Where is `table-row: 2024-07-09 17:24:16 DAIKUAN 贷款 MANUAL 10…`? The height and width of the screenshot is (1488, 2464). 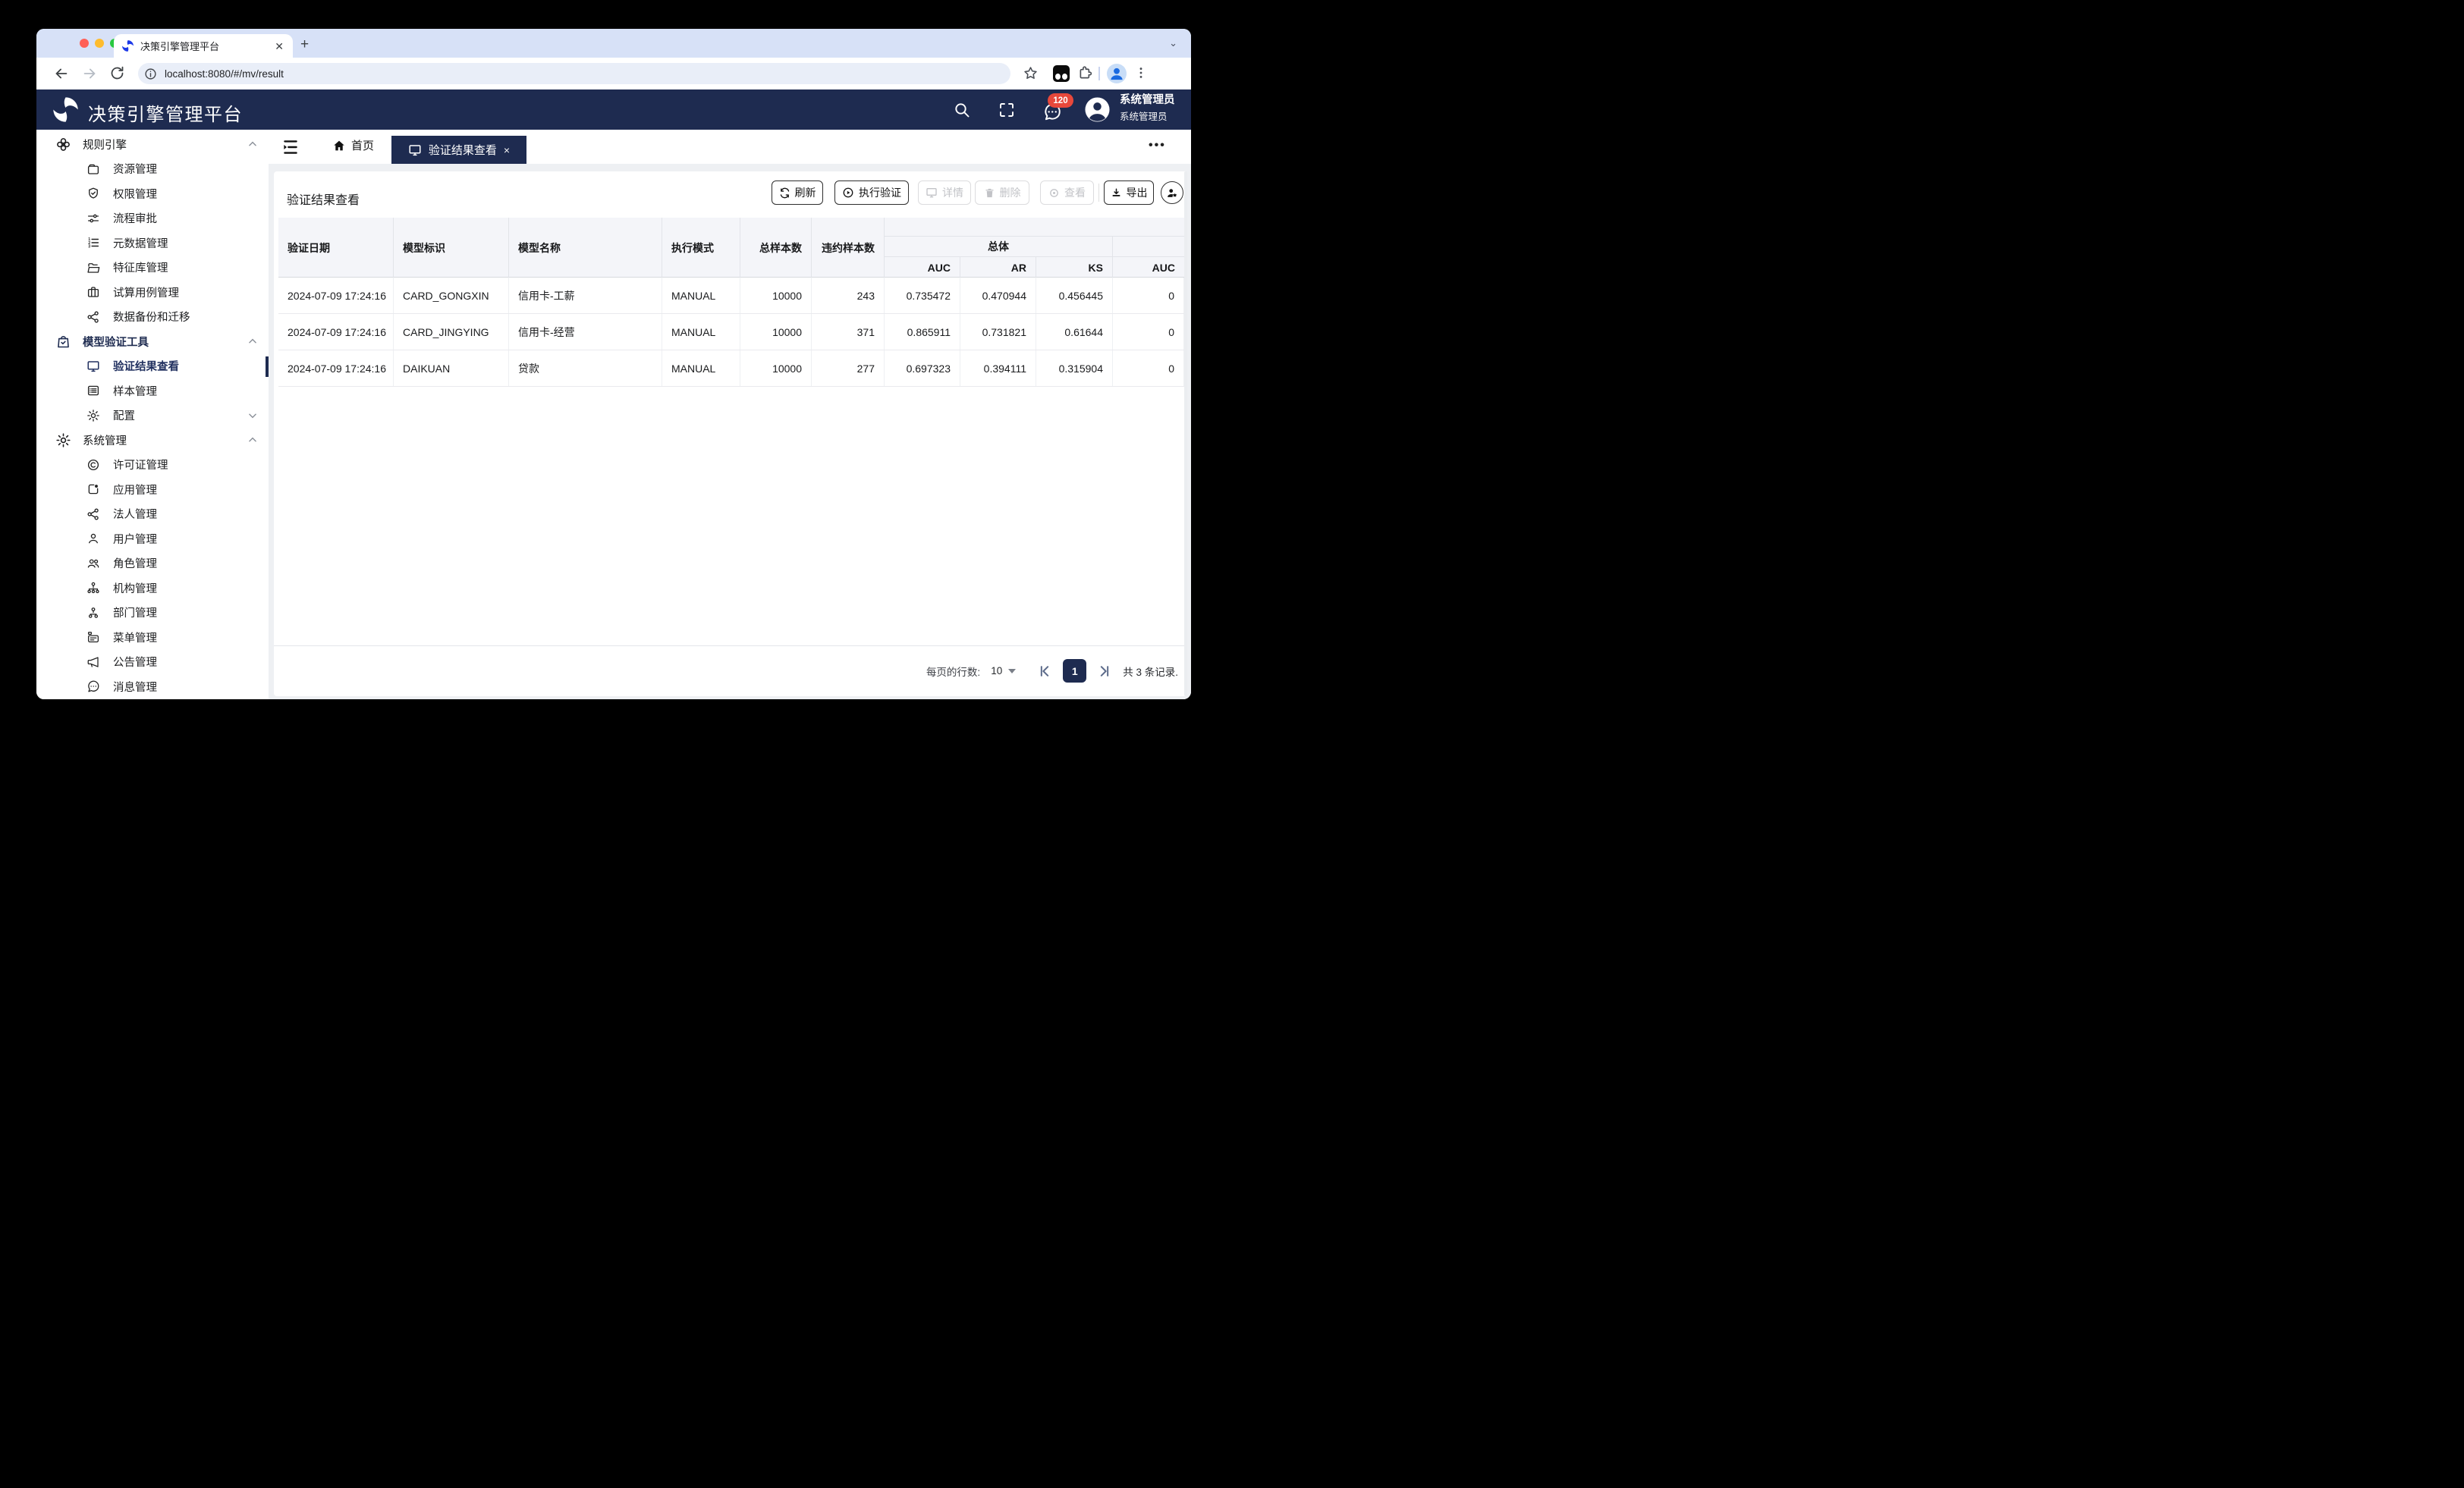 table-row: 2024-07-09 17:24:16 DAIKUAN 贷款 MANUAL 10… is located at coordinates (731, 368).